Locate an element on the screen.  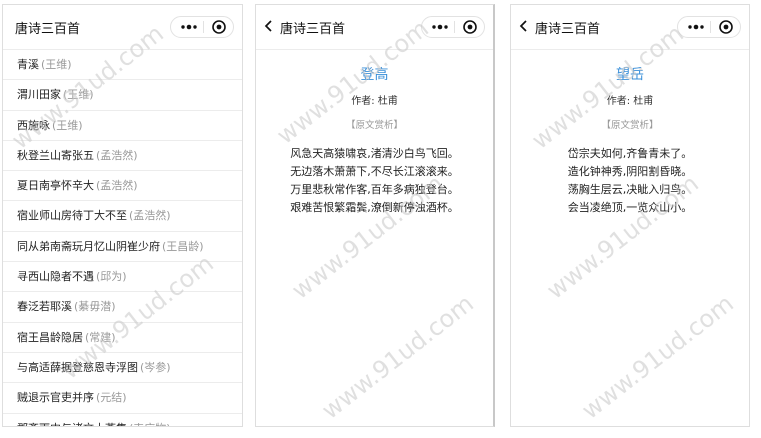
poem-author: 常建 is located at coordinates (100, 337).